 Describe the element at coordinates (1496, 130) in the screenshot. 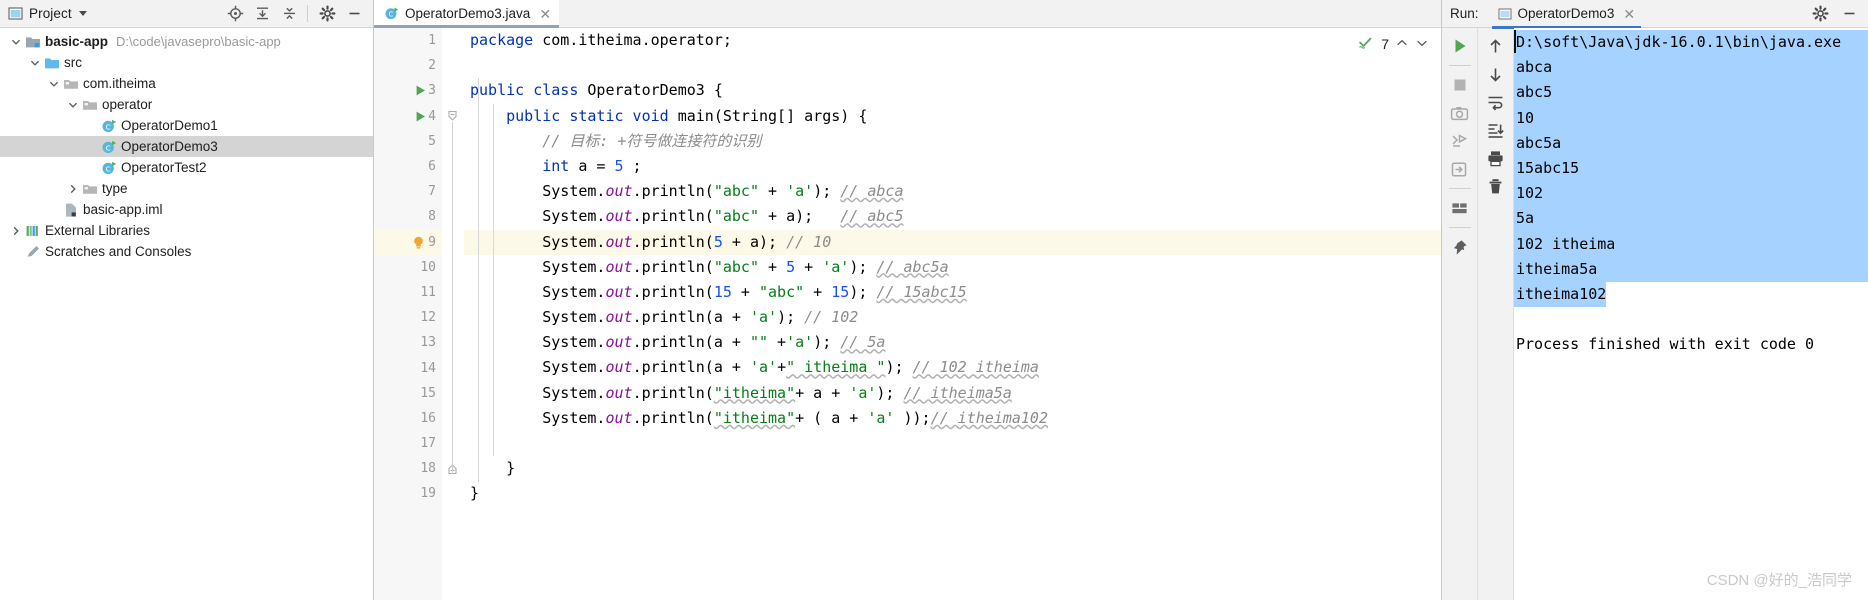

I see `scroll-to-end-icon` at that location.